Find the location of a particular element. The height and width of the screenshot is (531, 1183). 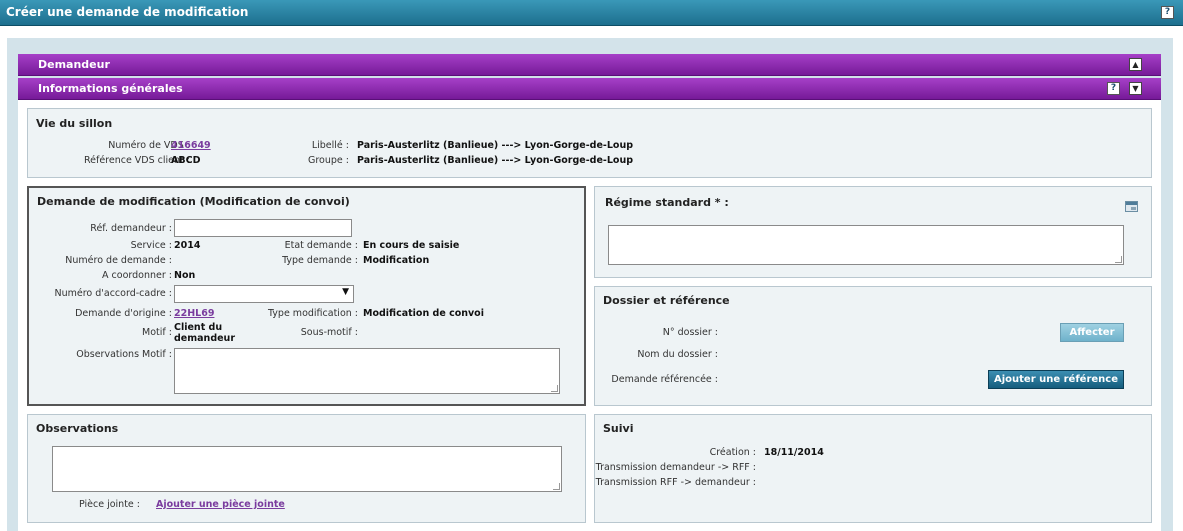

ref-client-value: ABCD is located at coordinates (186, 160).